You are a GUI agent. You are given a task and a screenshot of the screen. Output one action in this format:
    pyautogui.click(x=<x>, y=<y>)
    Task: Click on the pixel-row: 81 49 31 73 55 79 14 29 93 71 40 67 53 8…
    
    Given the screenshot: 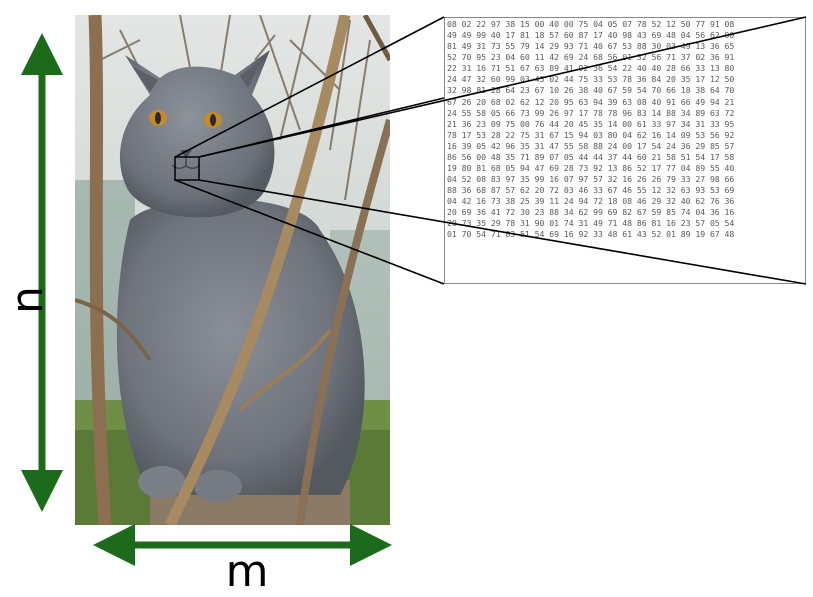 What is the action you would take?
    pyautogui.click(x=591, y=46)
    